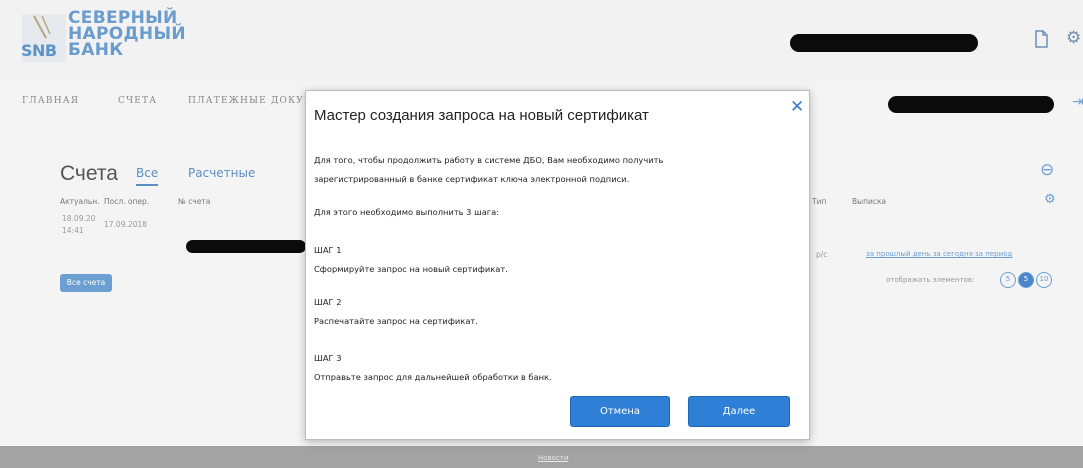 The width and height of the screenshot is (1083, 468). Describe the element at coordinates (411, 269) in the screenshot. I see `step-1-text: Сформируйте запрос на новый сертификат.` at that location.